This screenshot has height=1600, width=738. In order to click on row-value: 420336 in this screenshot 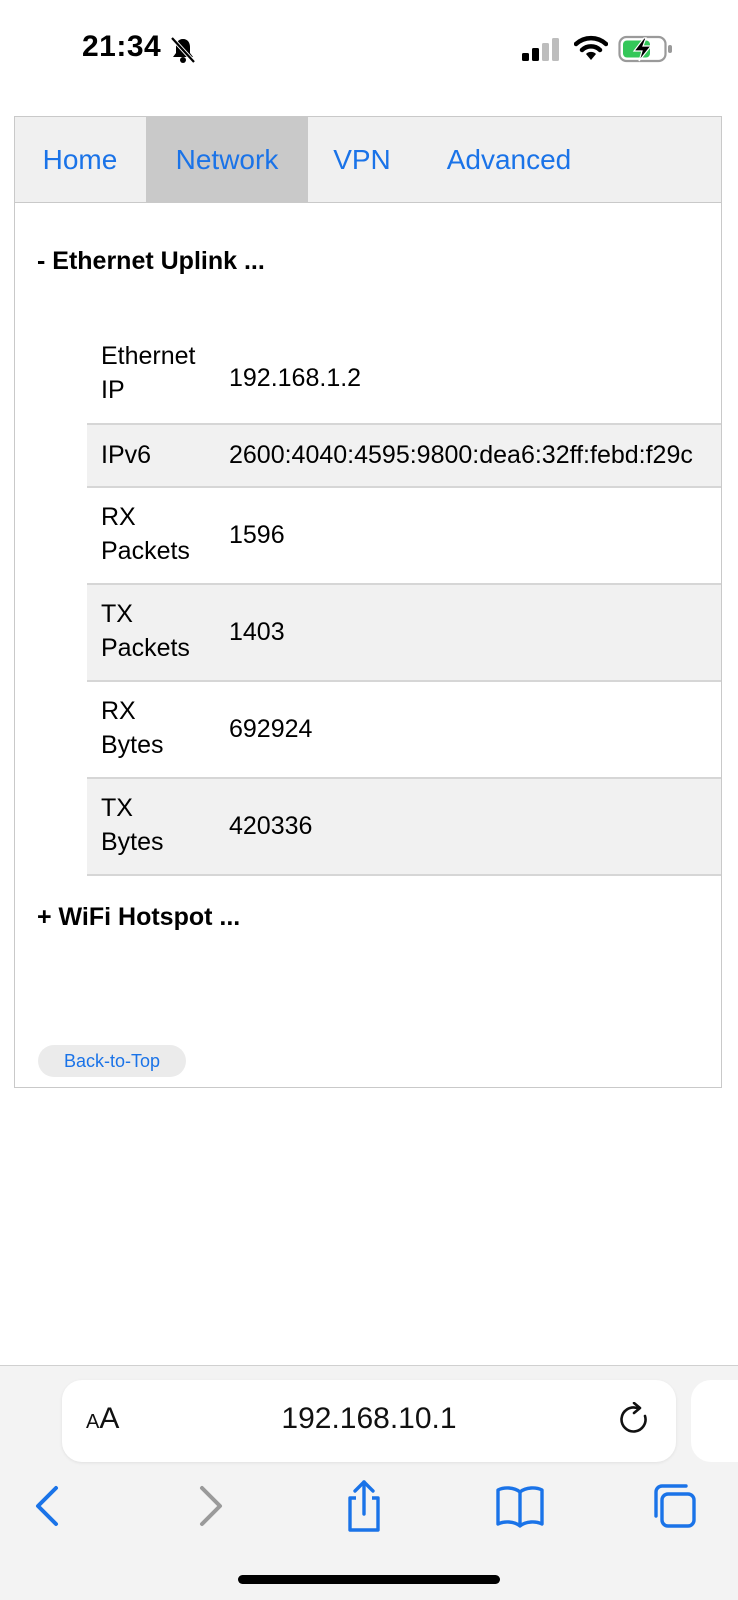, I will do `click(271, 826)`.